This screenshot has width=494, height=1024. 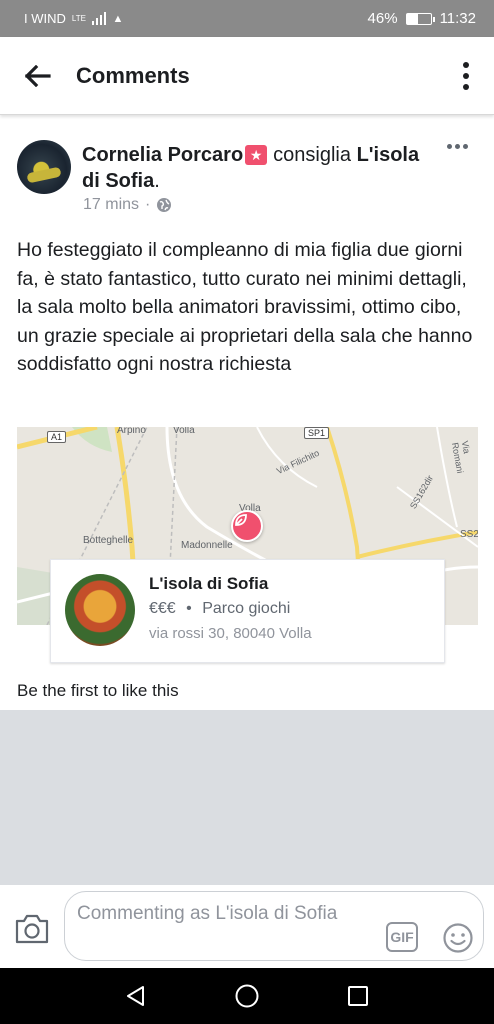 I want to click on vertical-dots-icon, so click(x=466, y=75).